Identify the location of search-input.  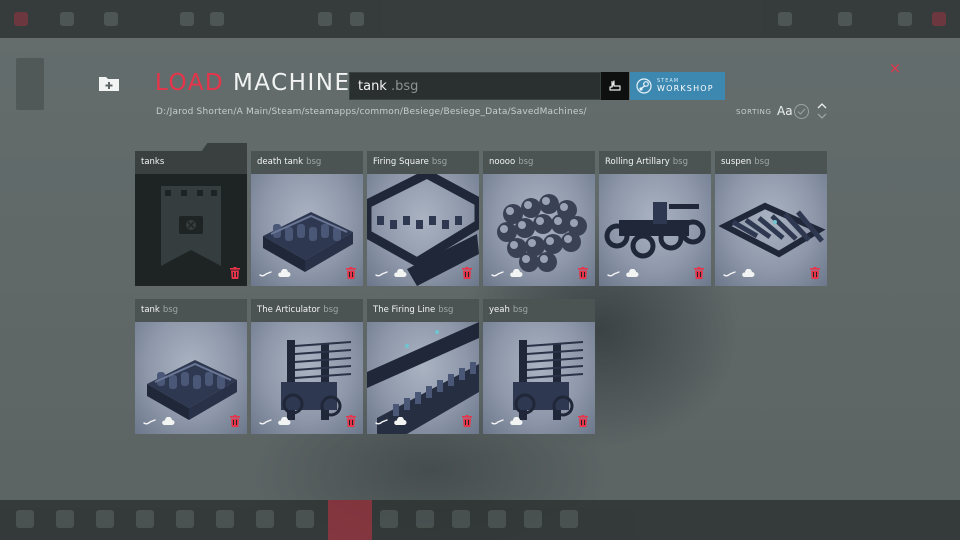
(475, 86).